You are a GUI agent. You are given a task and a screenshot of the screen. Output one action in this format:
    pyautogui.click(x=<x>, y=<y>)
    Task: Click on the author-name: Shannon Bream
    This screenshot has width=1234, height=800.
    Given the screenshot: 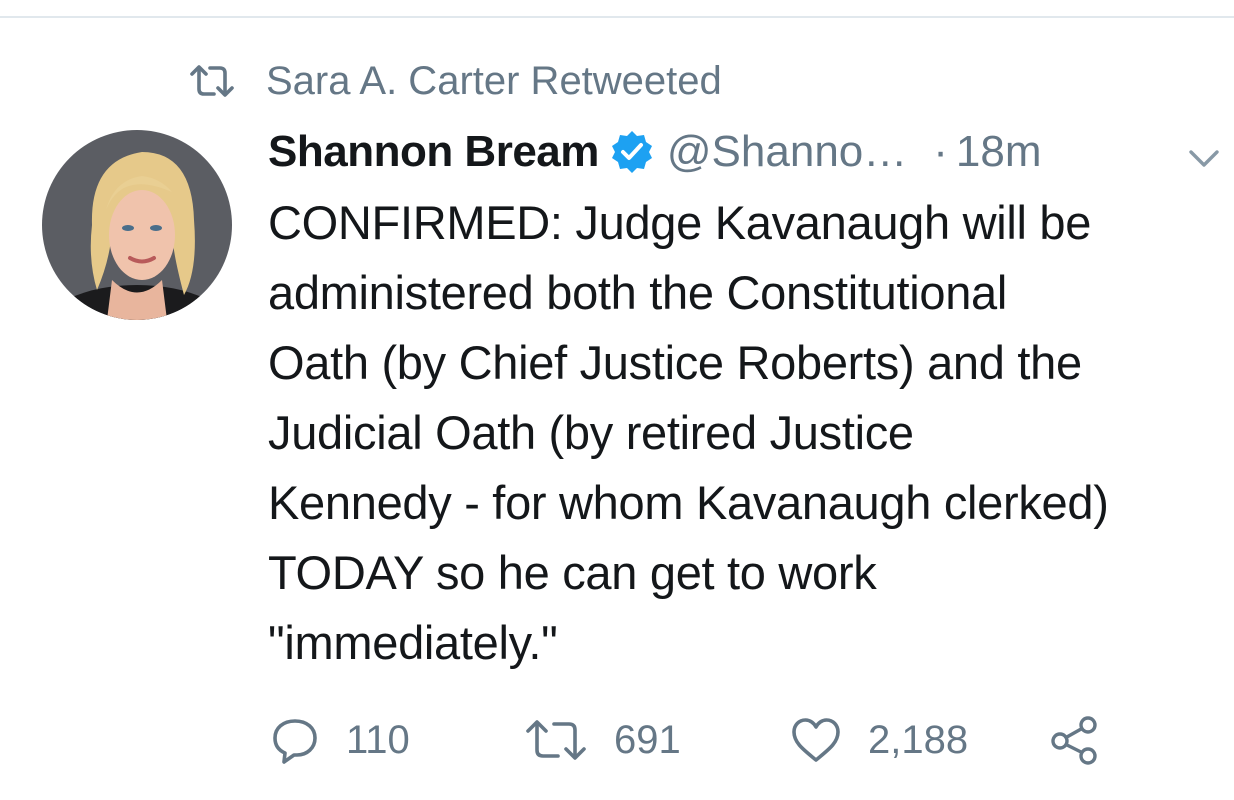 What is the action you would take?
    pyautogui.click(x=433, y=152)
    